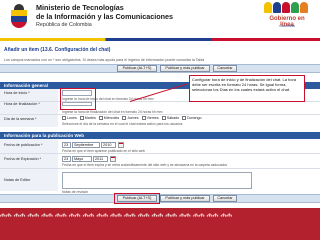  Describe the element at coordinates (86, 145) in the screenshot. I see `pub-month-select: Septiembre` at that location.